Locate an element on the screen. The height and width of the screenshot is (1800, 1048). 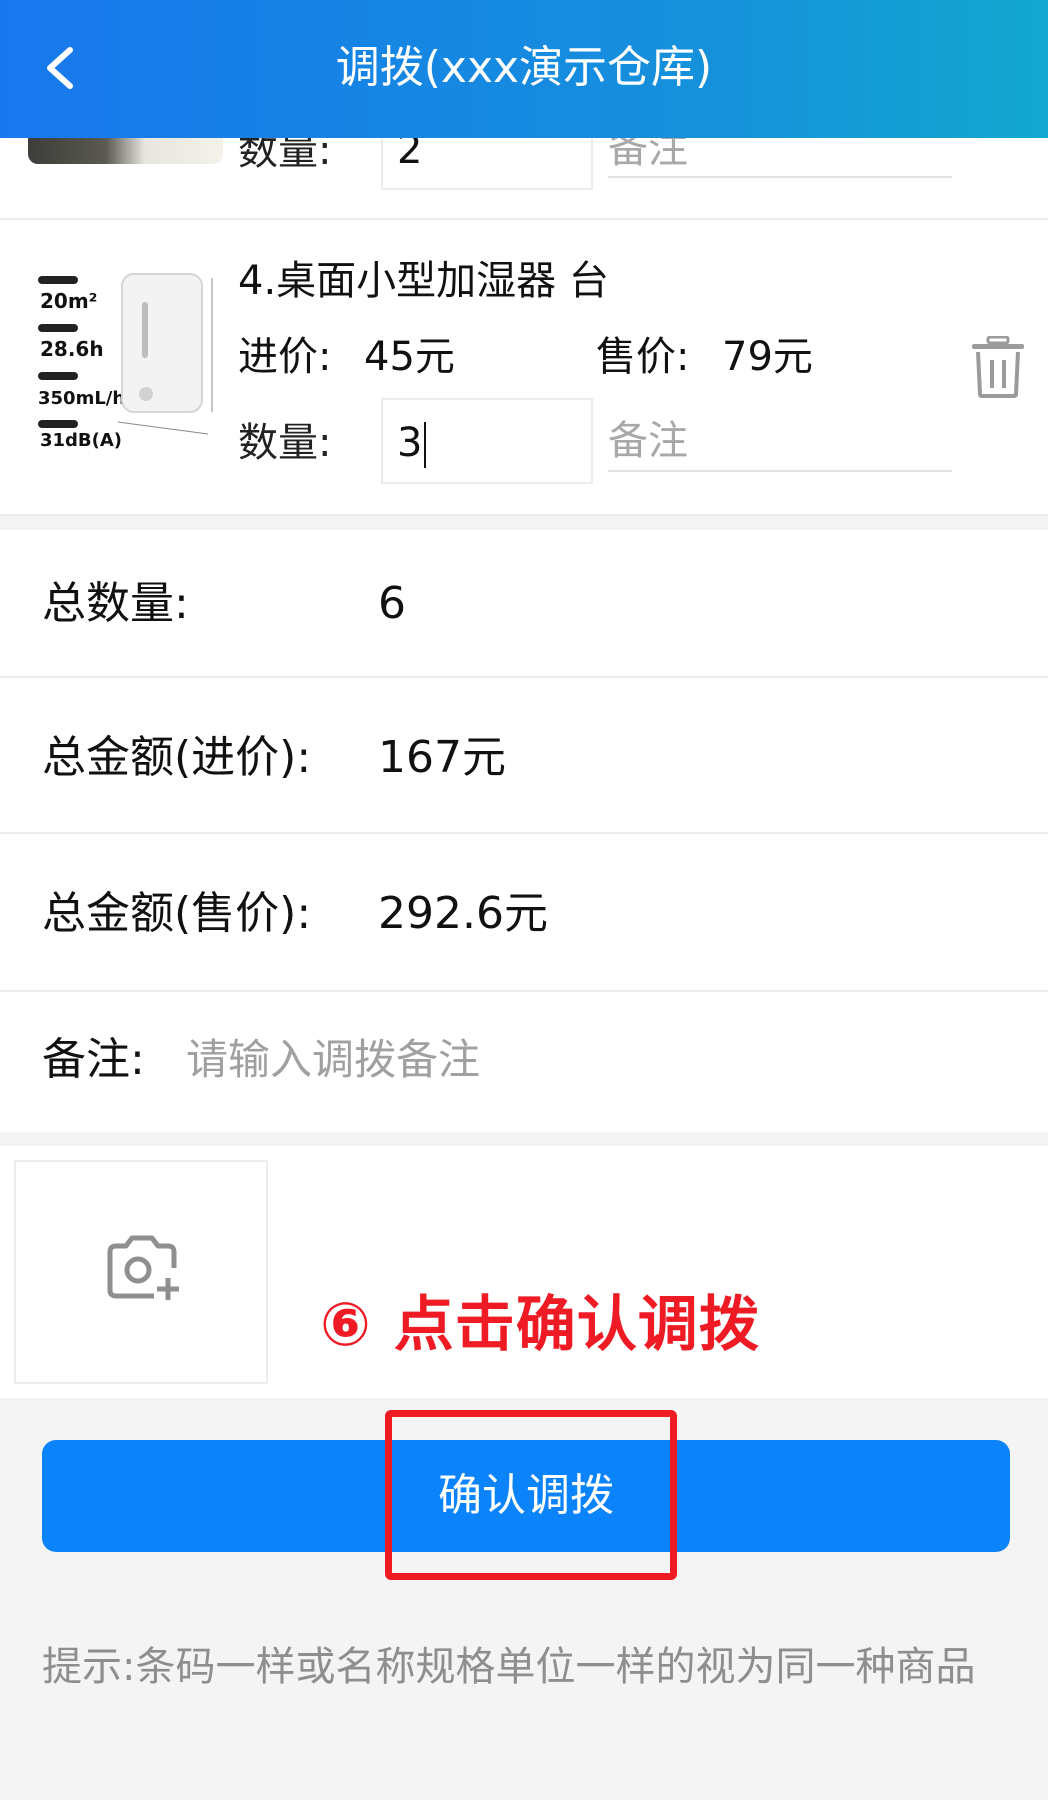
spec-time: 28.6h is located at coordinates (72, 349).